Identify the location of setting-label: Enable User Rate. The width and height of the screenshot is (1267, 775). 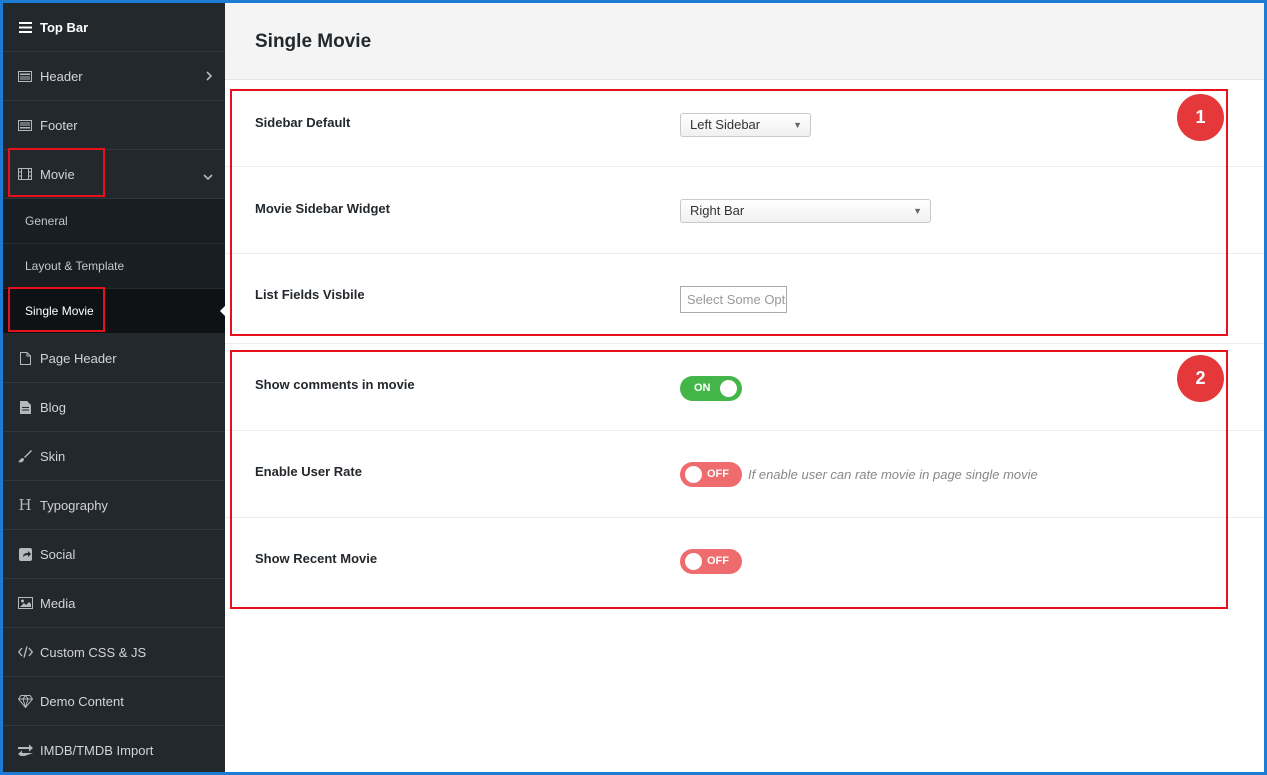
(308, 471).